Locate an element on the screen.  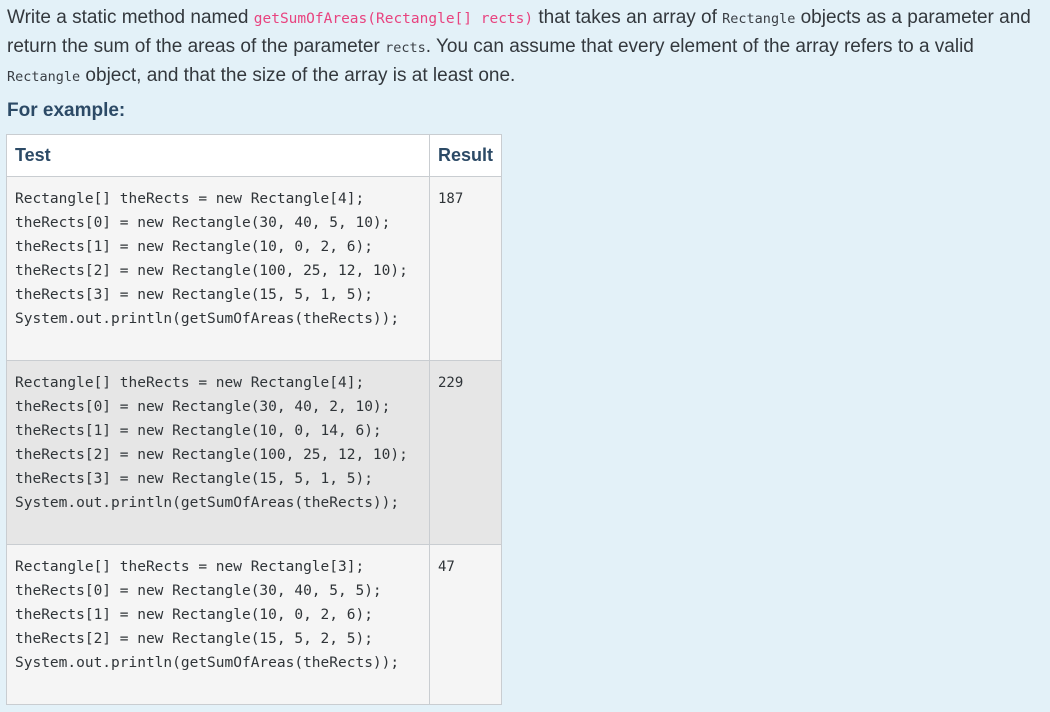
result-cell: 187 is located at coordinates (465, 268).